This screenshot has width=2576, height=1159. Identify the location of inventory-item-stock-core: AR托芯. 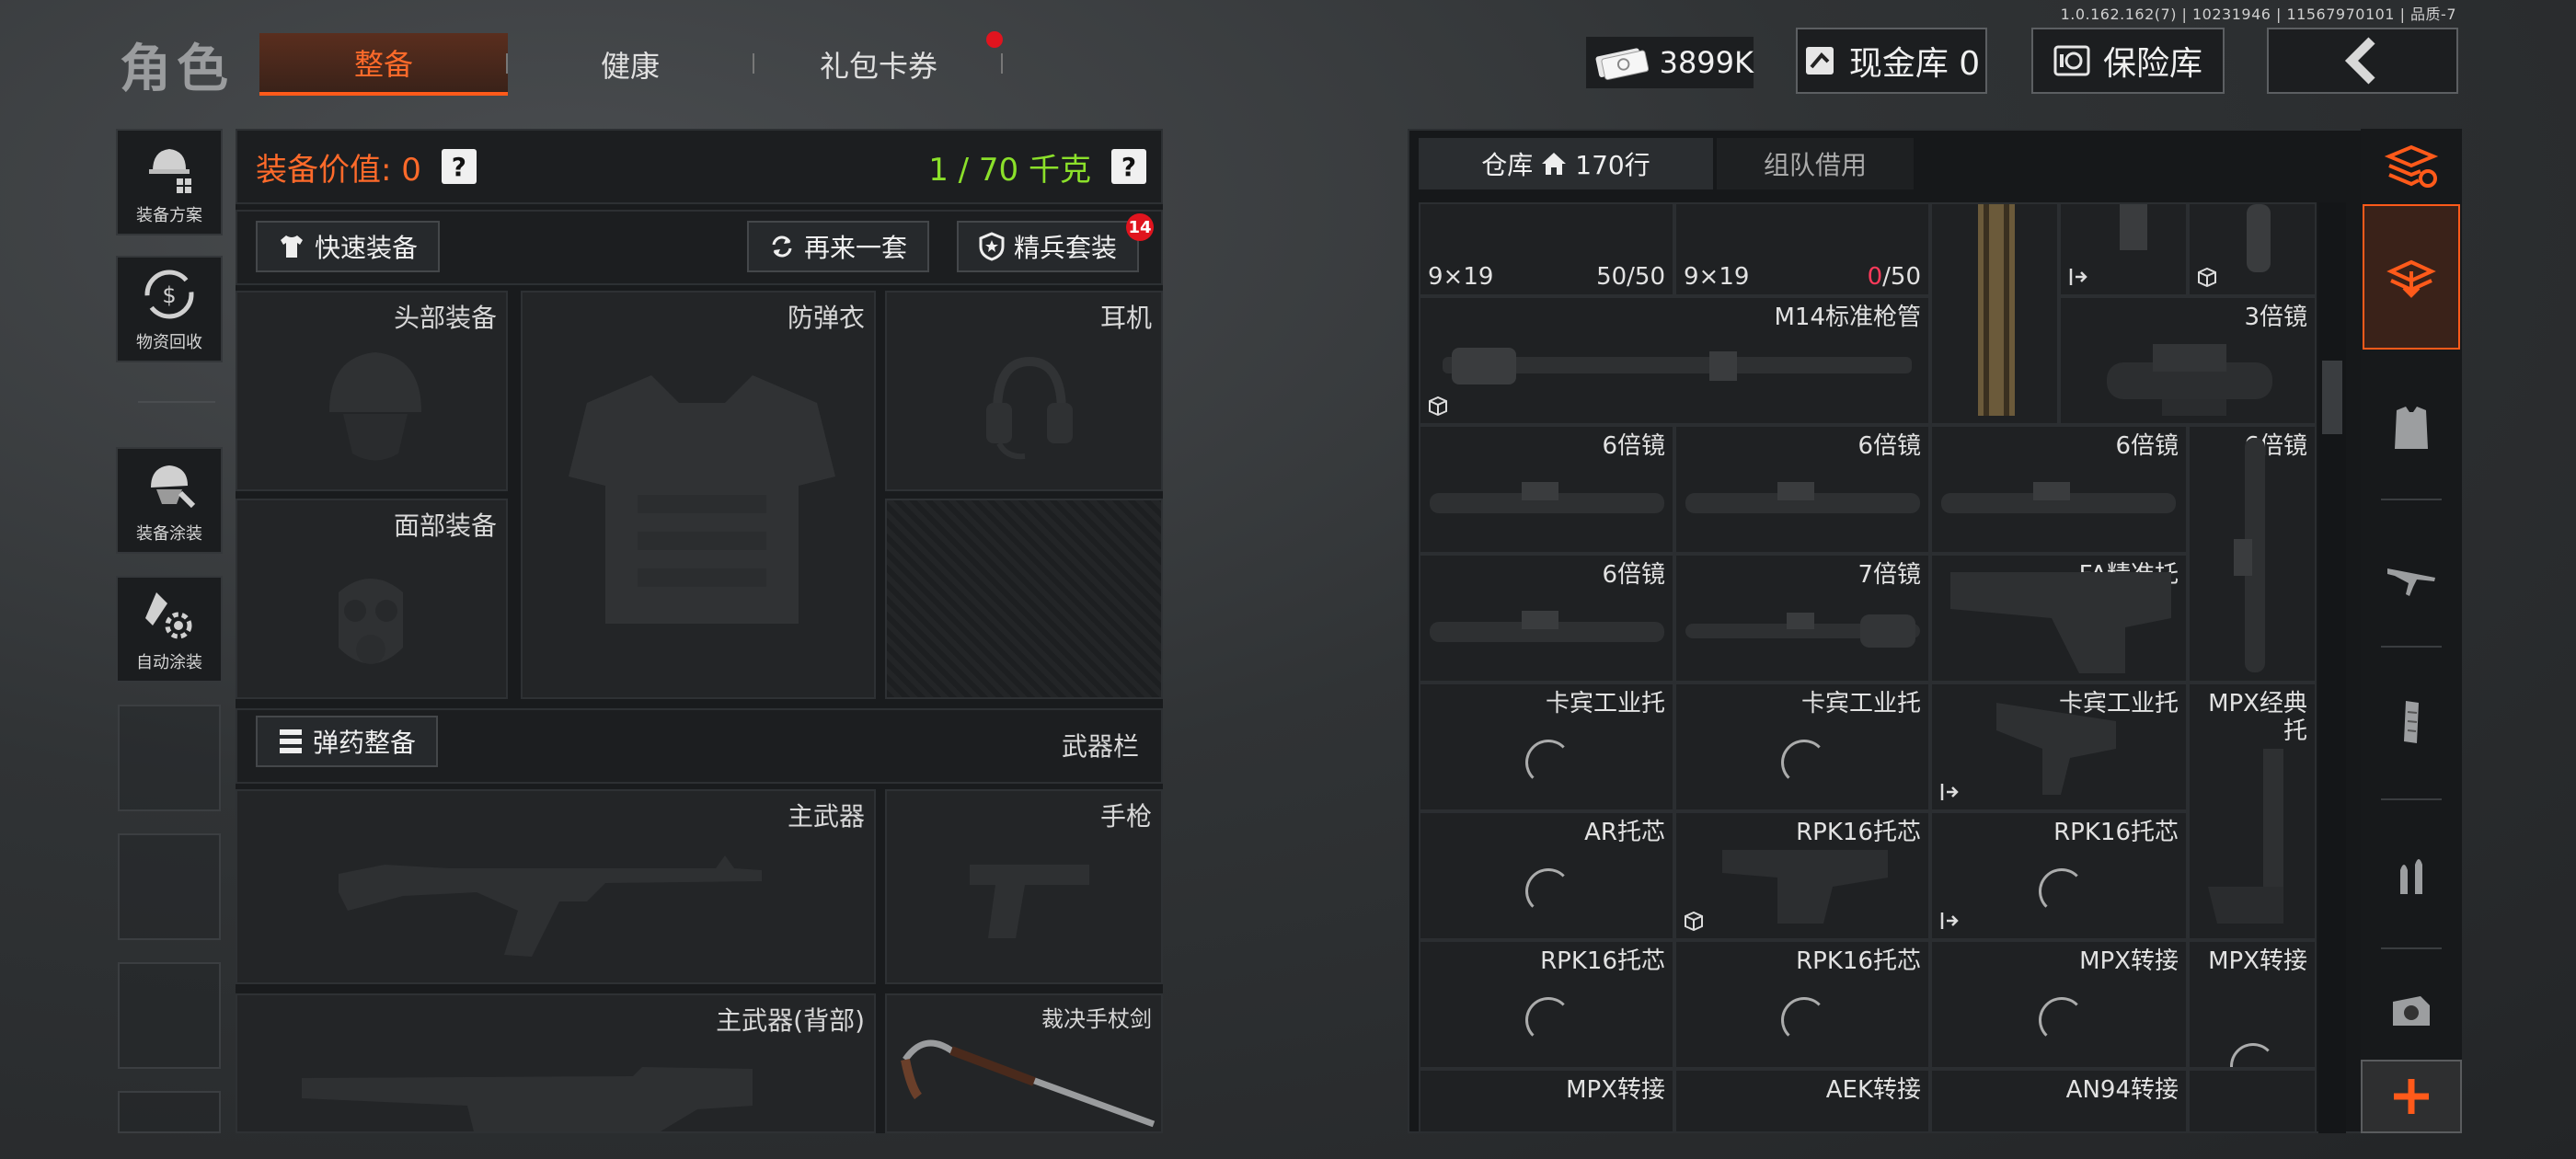
(1546, 875).